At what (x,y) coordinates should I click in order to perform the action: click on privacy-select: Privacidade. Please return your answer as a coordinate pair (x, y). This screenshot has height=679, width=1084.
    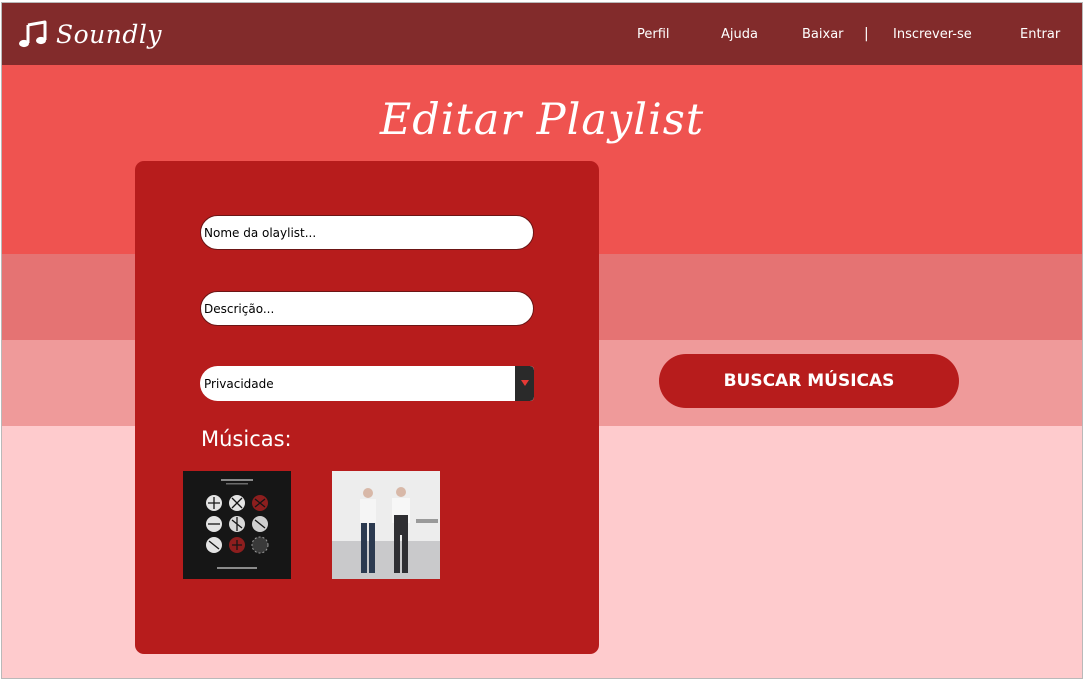
    Looking at the image, I should click on (367, 383).